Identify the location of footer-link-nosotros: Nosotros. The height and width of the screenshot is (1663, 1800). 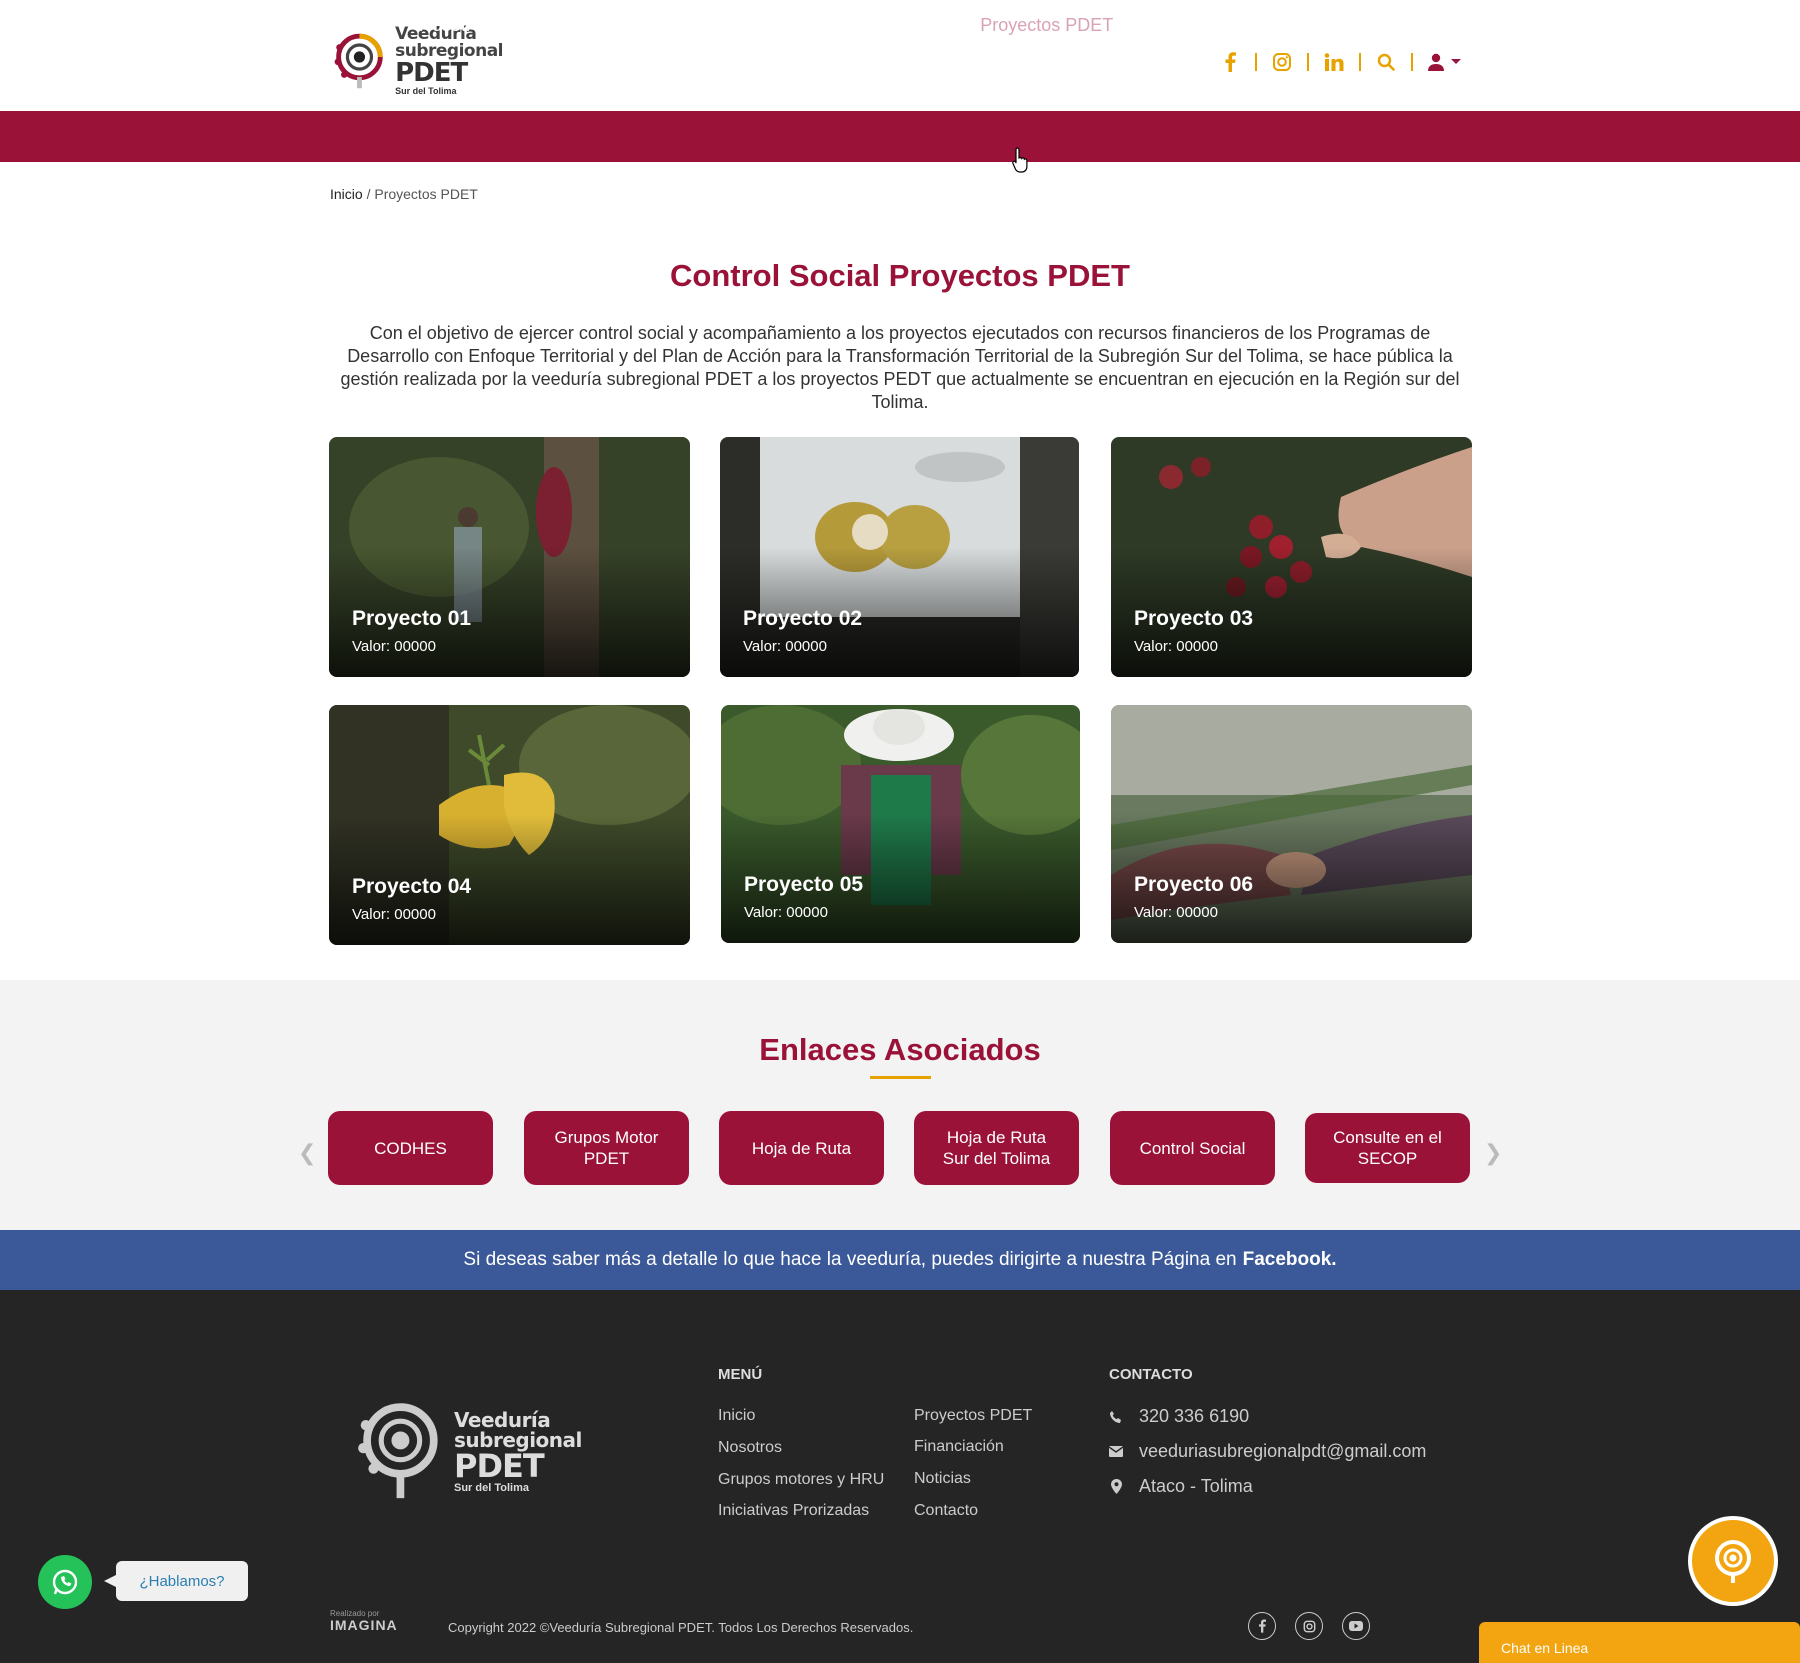
(750, 1448).